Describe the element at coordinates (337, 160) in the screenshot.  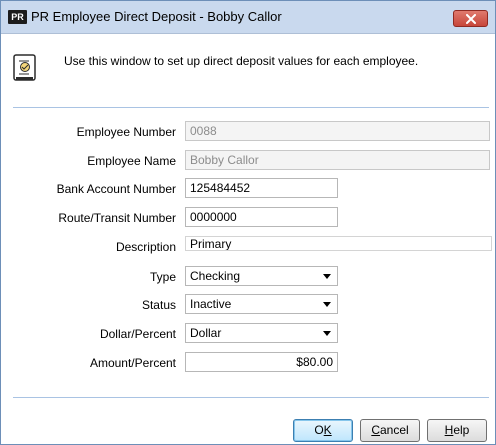
I see `employee-name-field` at that location.